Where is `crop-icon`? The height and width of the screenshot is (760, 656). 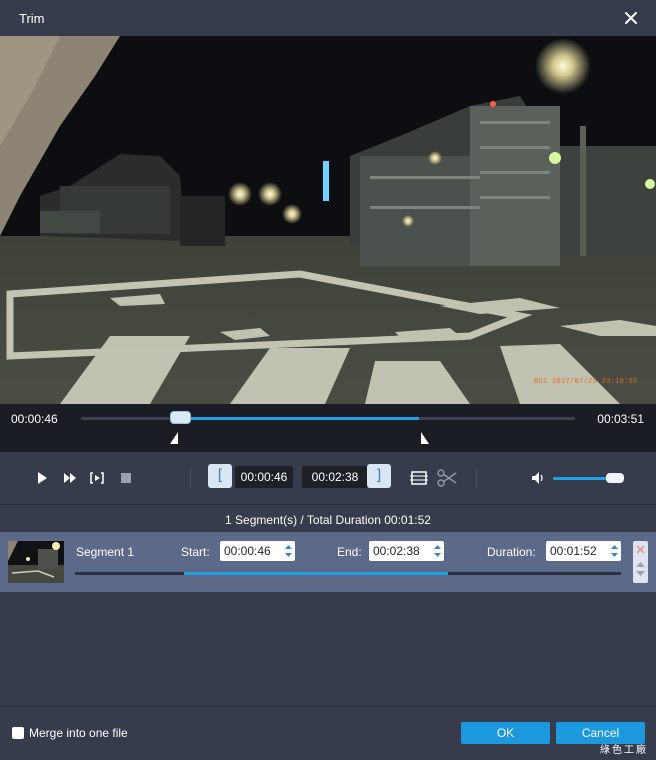 crop-icon is located at coordinates (419, 478).